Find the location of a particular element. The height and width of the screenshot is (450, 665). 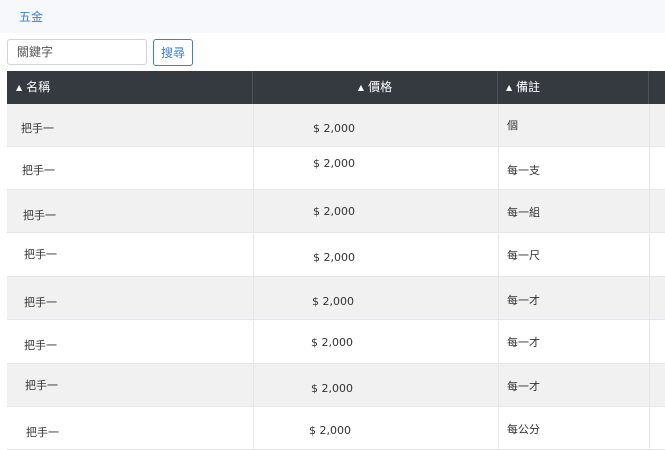

search-button: 搜尋 is located at coordinates (173, 52).